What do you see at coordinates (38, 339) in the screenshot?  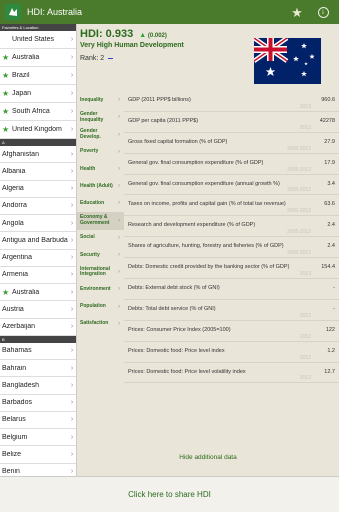 I see `section-b-header: B` at bounding box center [38, 339].